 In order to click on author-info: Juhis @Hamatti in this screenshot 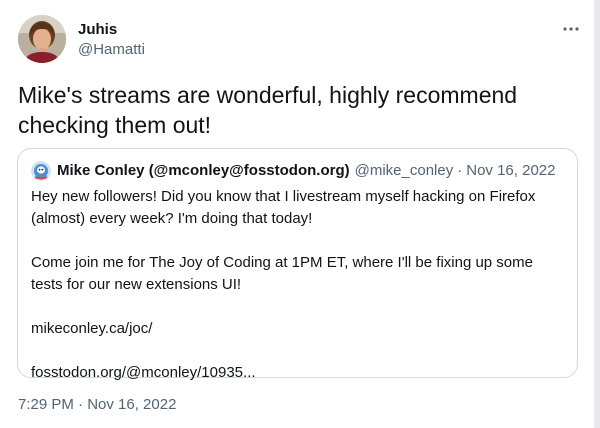, I will do `click(111, 40)`.